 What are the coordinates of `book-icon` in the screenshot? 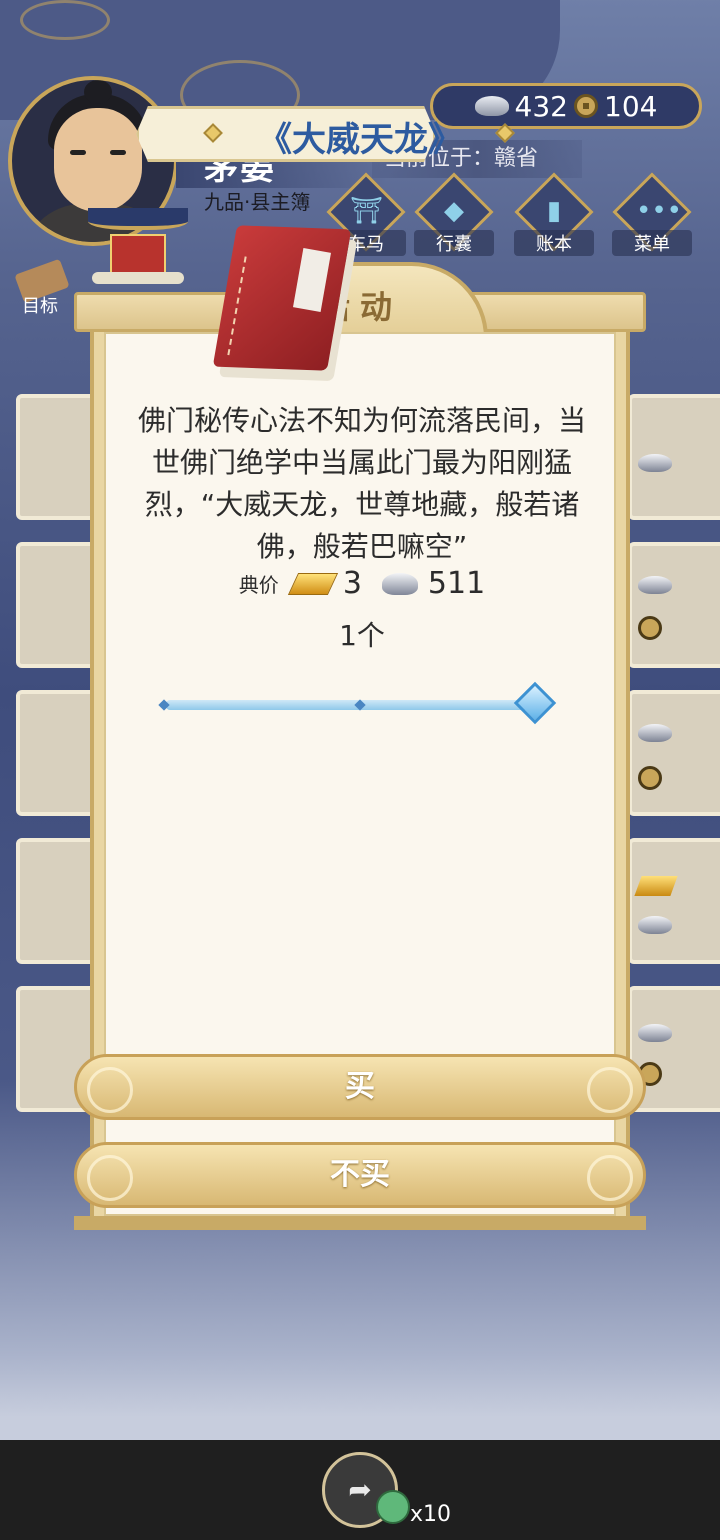 It's located at (289, 301).